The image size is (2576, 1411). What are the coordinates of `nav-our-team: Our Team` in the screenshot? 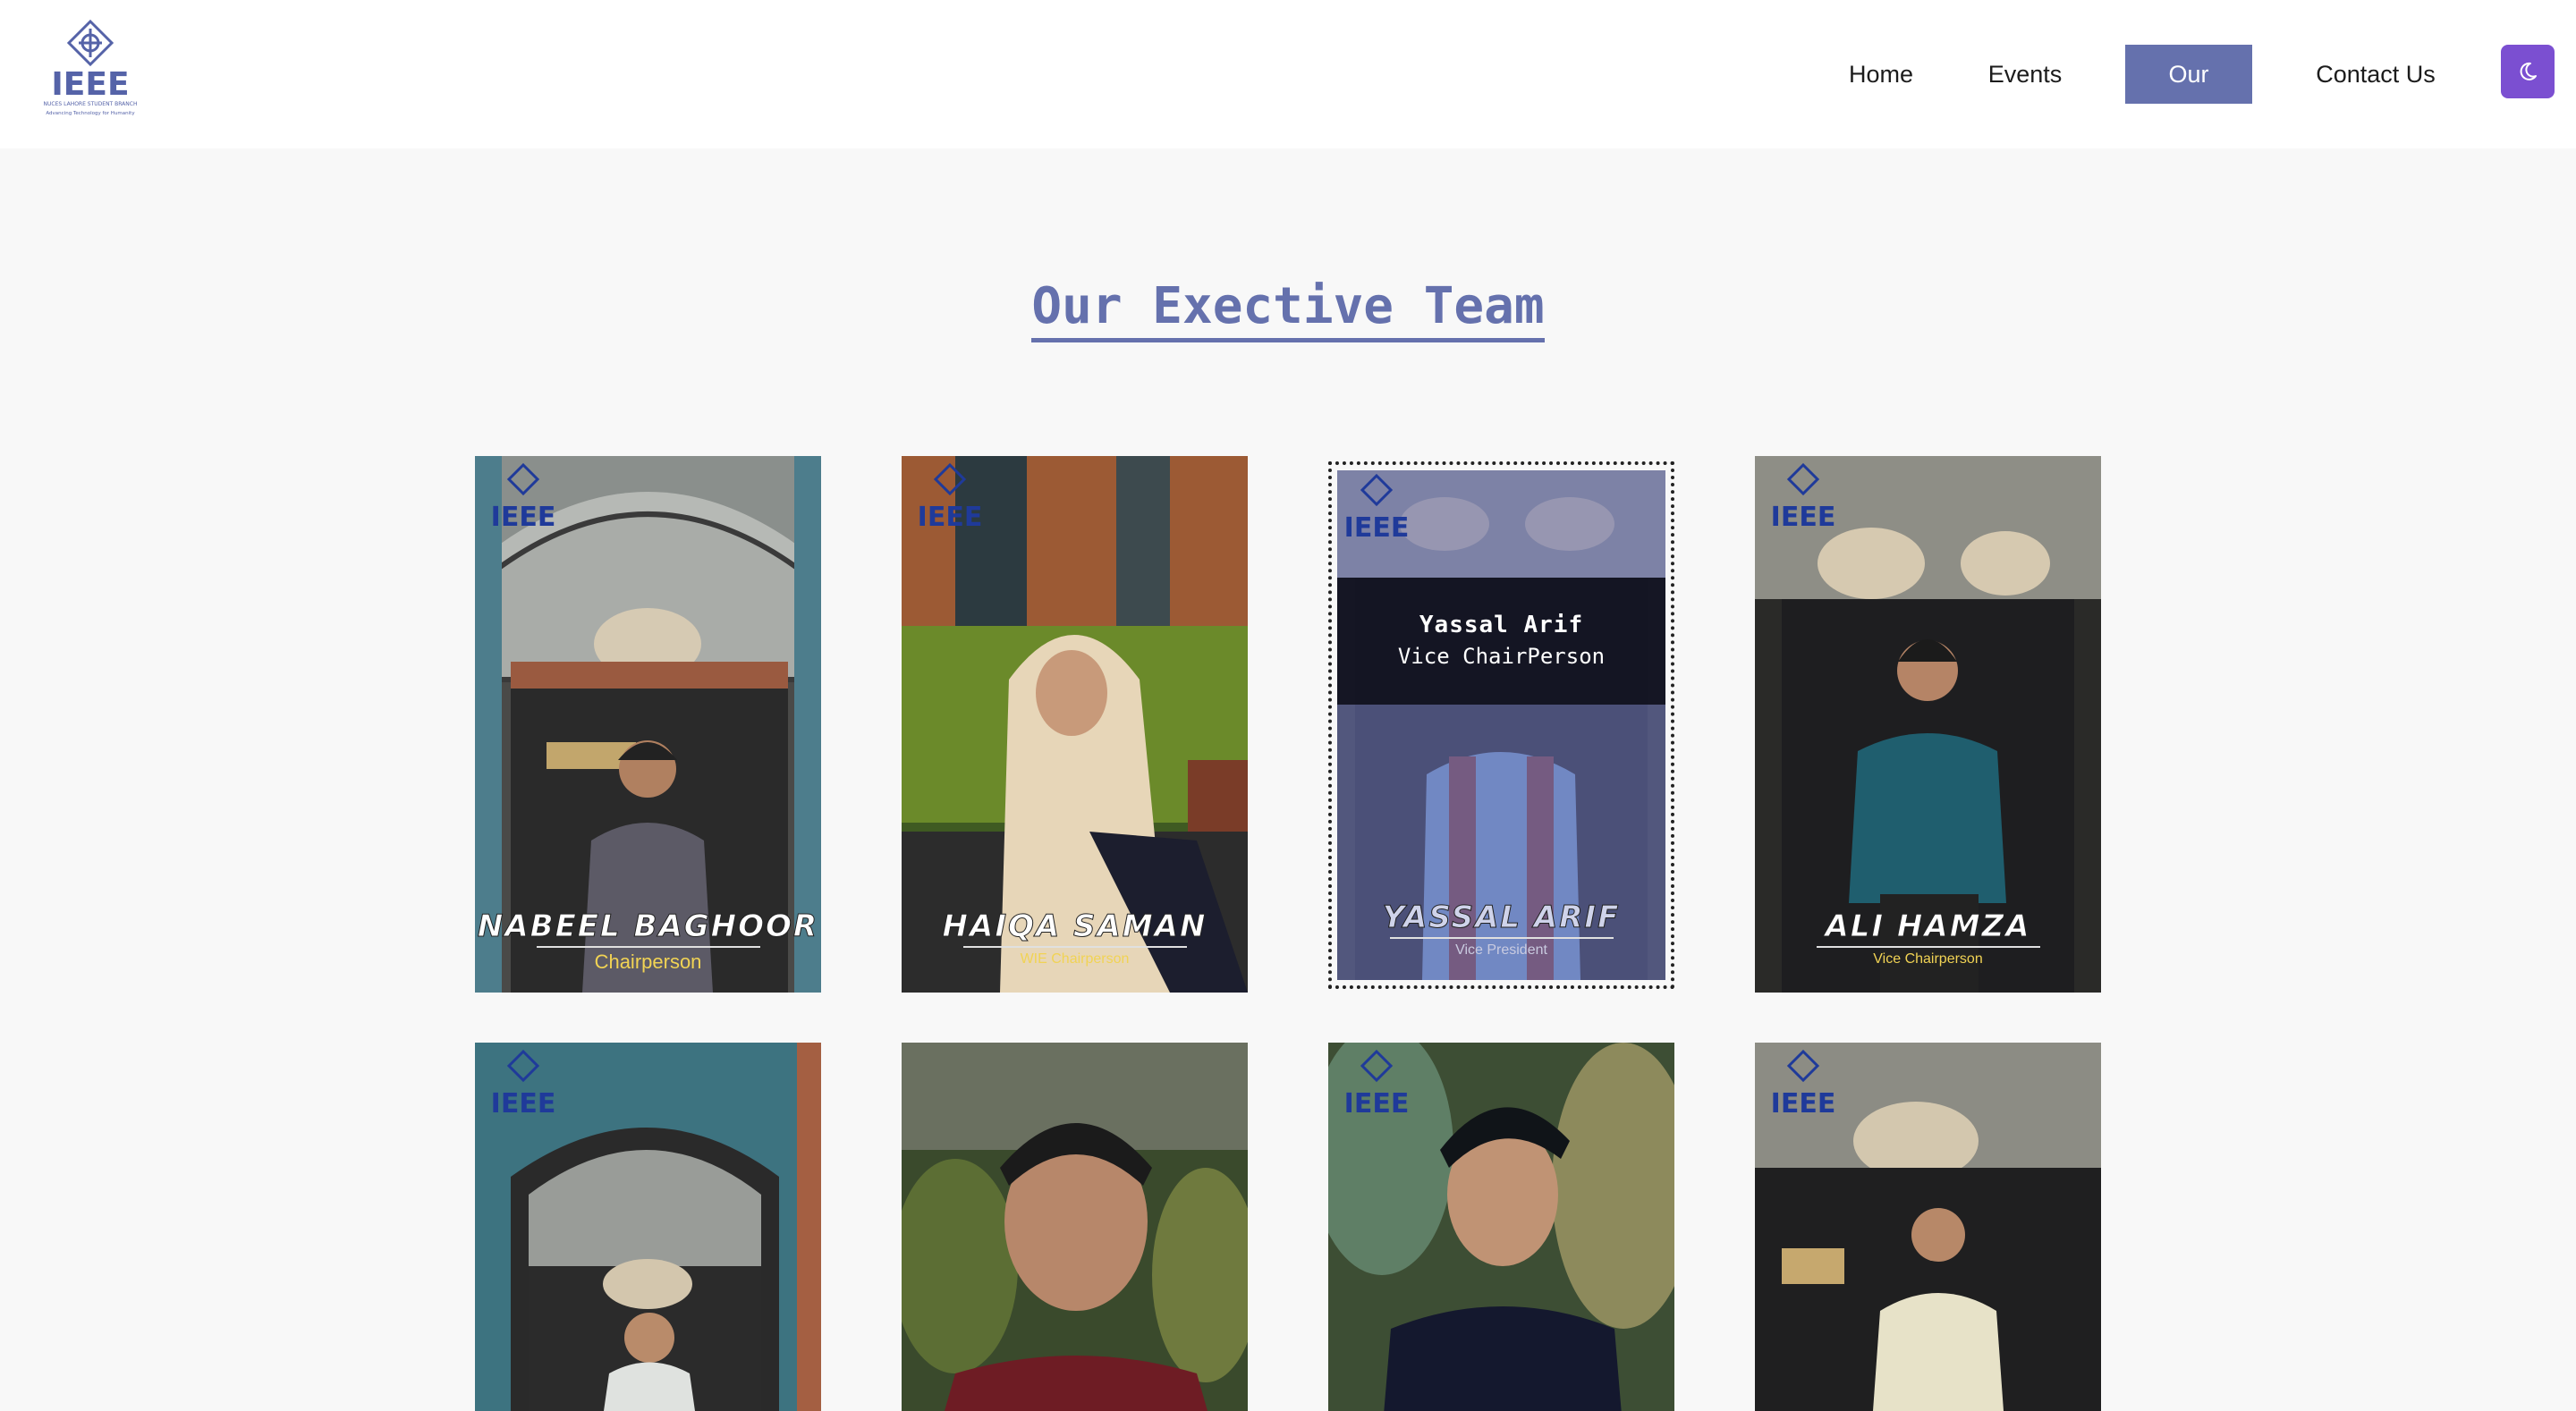 It's located at (2188, 96).